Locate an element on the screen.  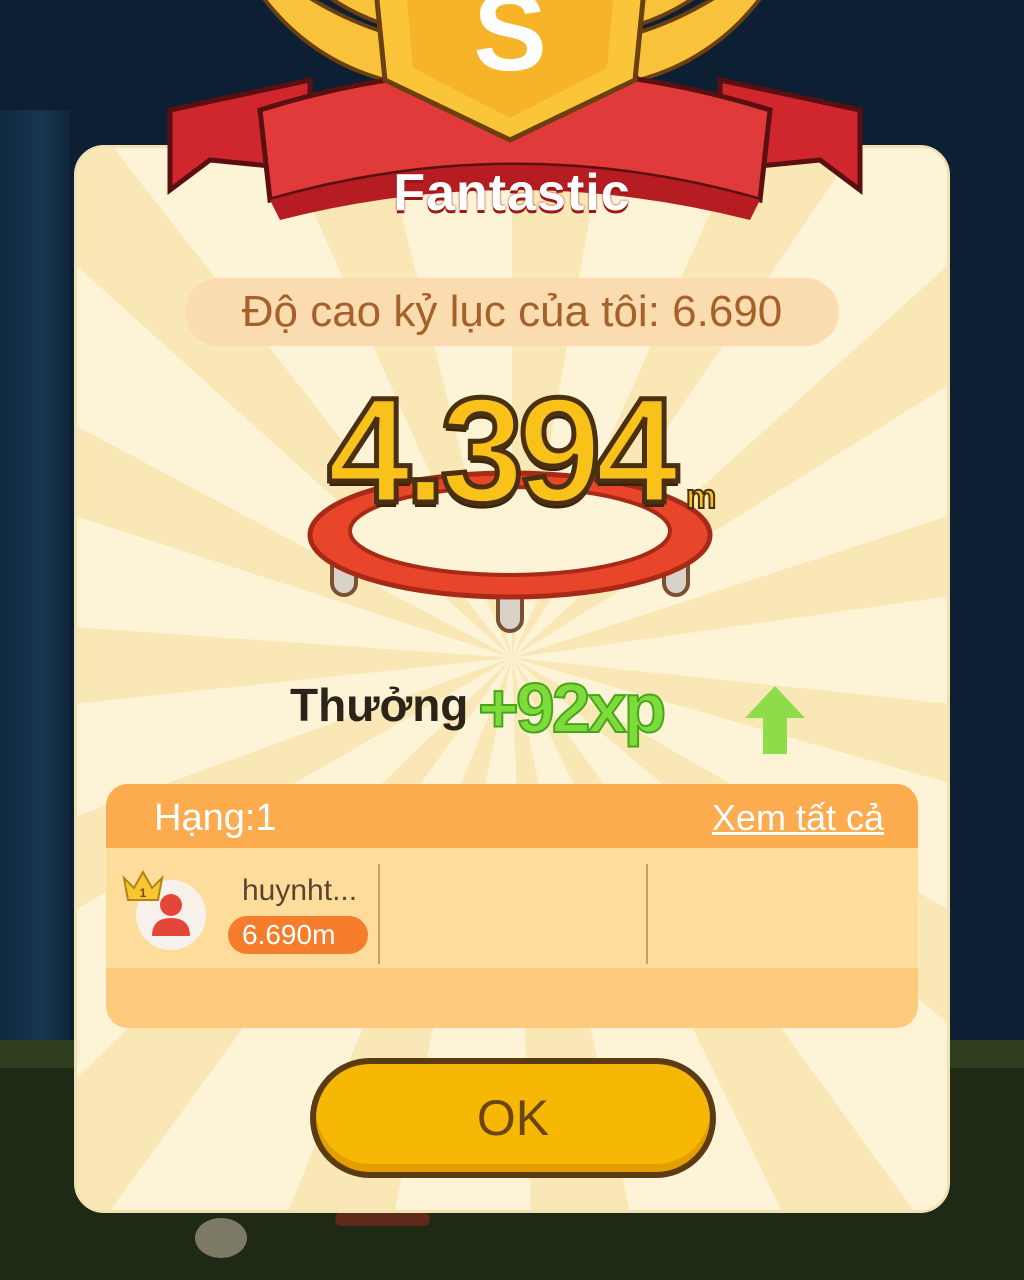
background-trampoline is located at coordinates (382, 1219).